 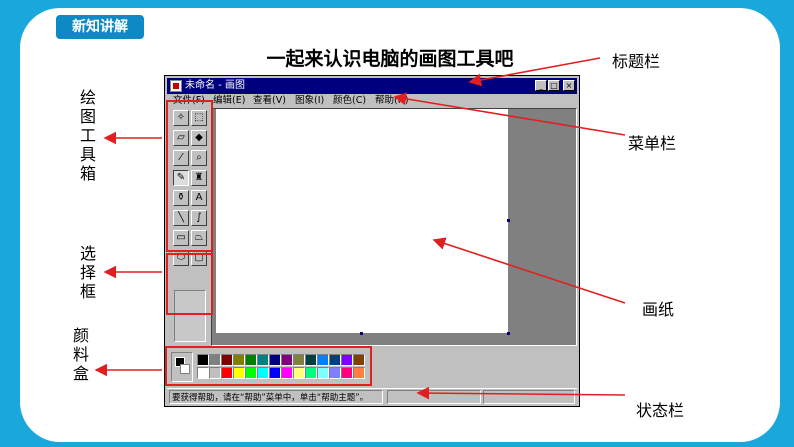 I want to click on arrow-canvas, so click(x=529, y=270).